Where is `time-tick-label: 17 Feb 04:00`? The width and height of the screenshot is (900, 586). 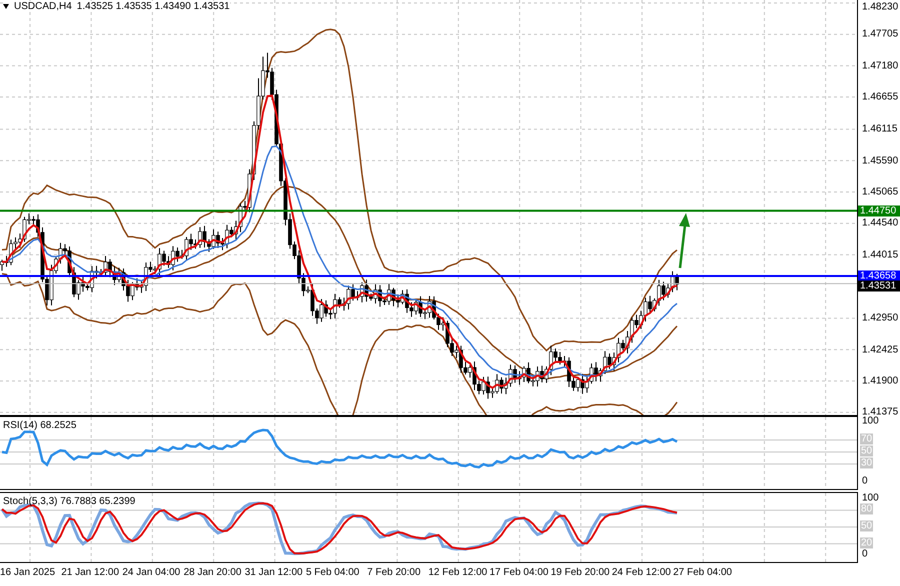 time-tick-label: 17 Feb 04:00 is located at coordinates (520, 572).